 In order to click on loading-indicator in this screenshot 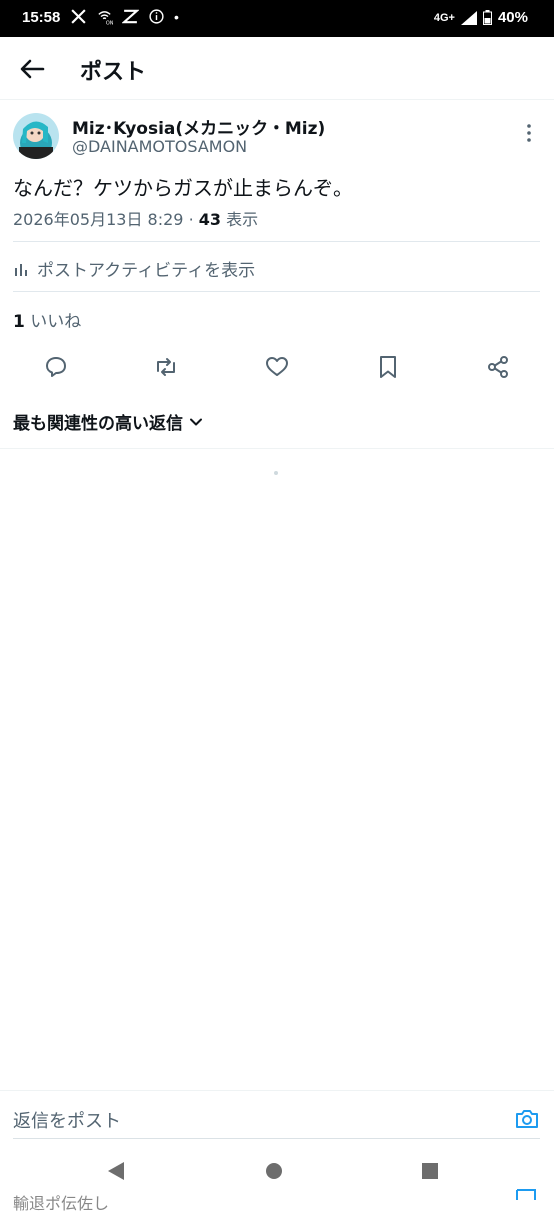, I will do `click(276, 473)`.